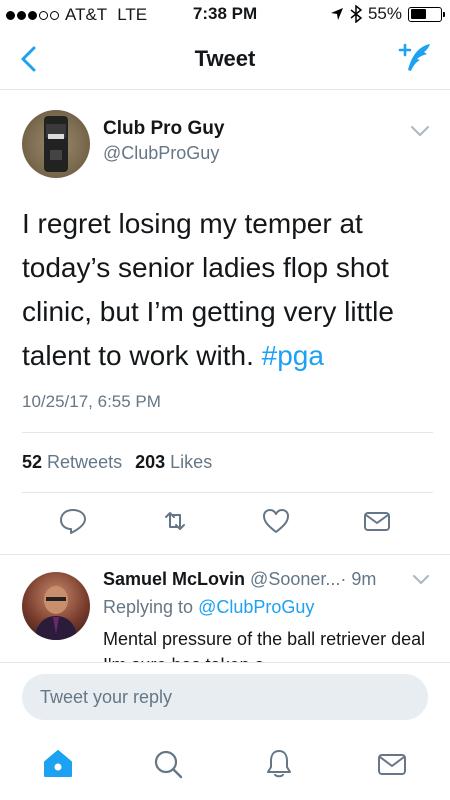 This screenshot has height=800, width=450. I want to click on search-icon, so click(168, 764).